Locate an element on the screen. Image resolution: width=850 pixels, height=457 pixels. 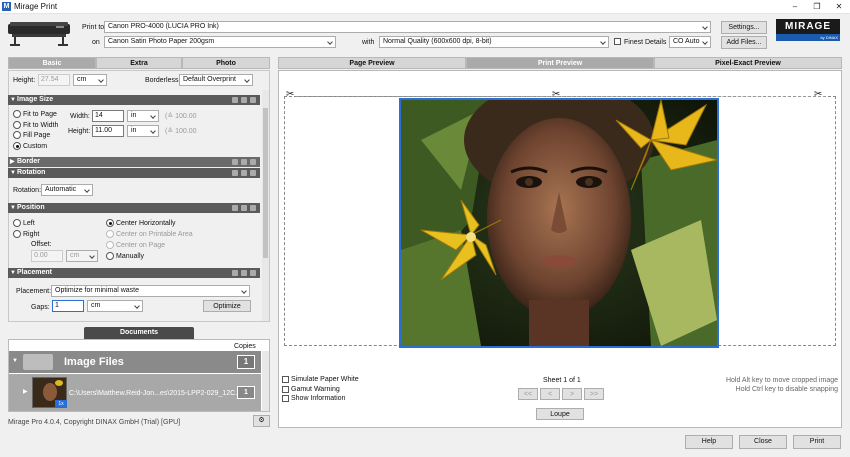
gaps-input: 1 is located at coordinates (68, 306).